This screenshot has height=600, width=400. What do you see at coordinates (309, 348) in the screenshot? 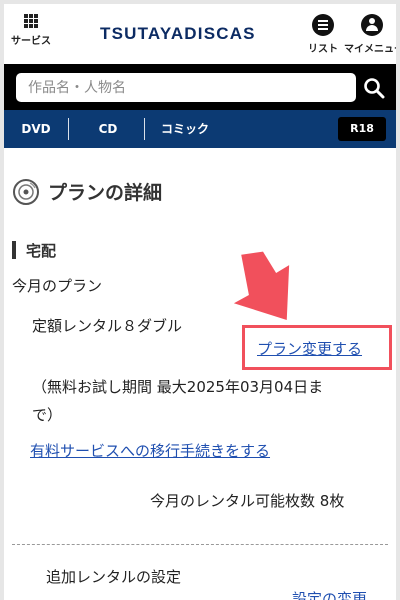
I see `change-plan-link: プラン変更する` at bounding box center [309, 348].